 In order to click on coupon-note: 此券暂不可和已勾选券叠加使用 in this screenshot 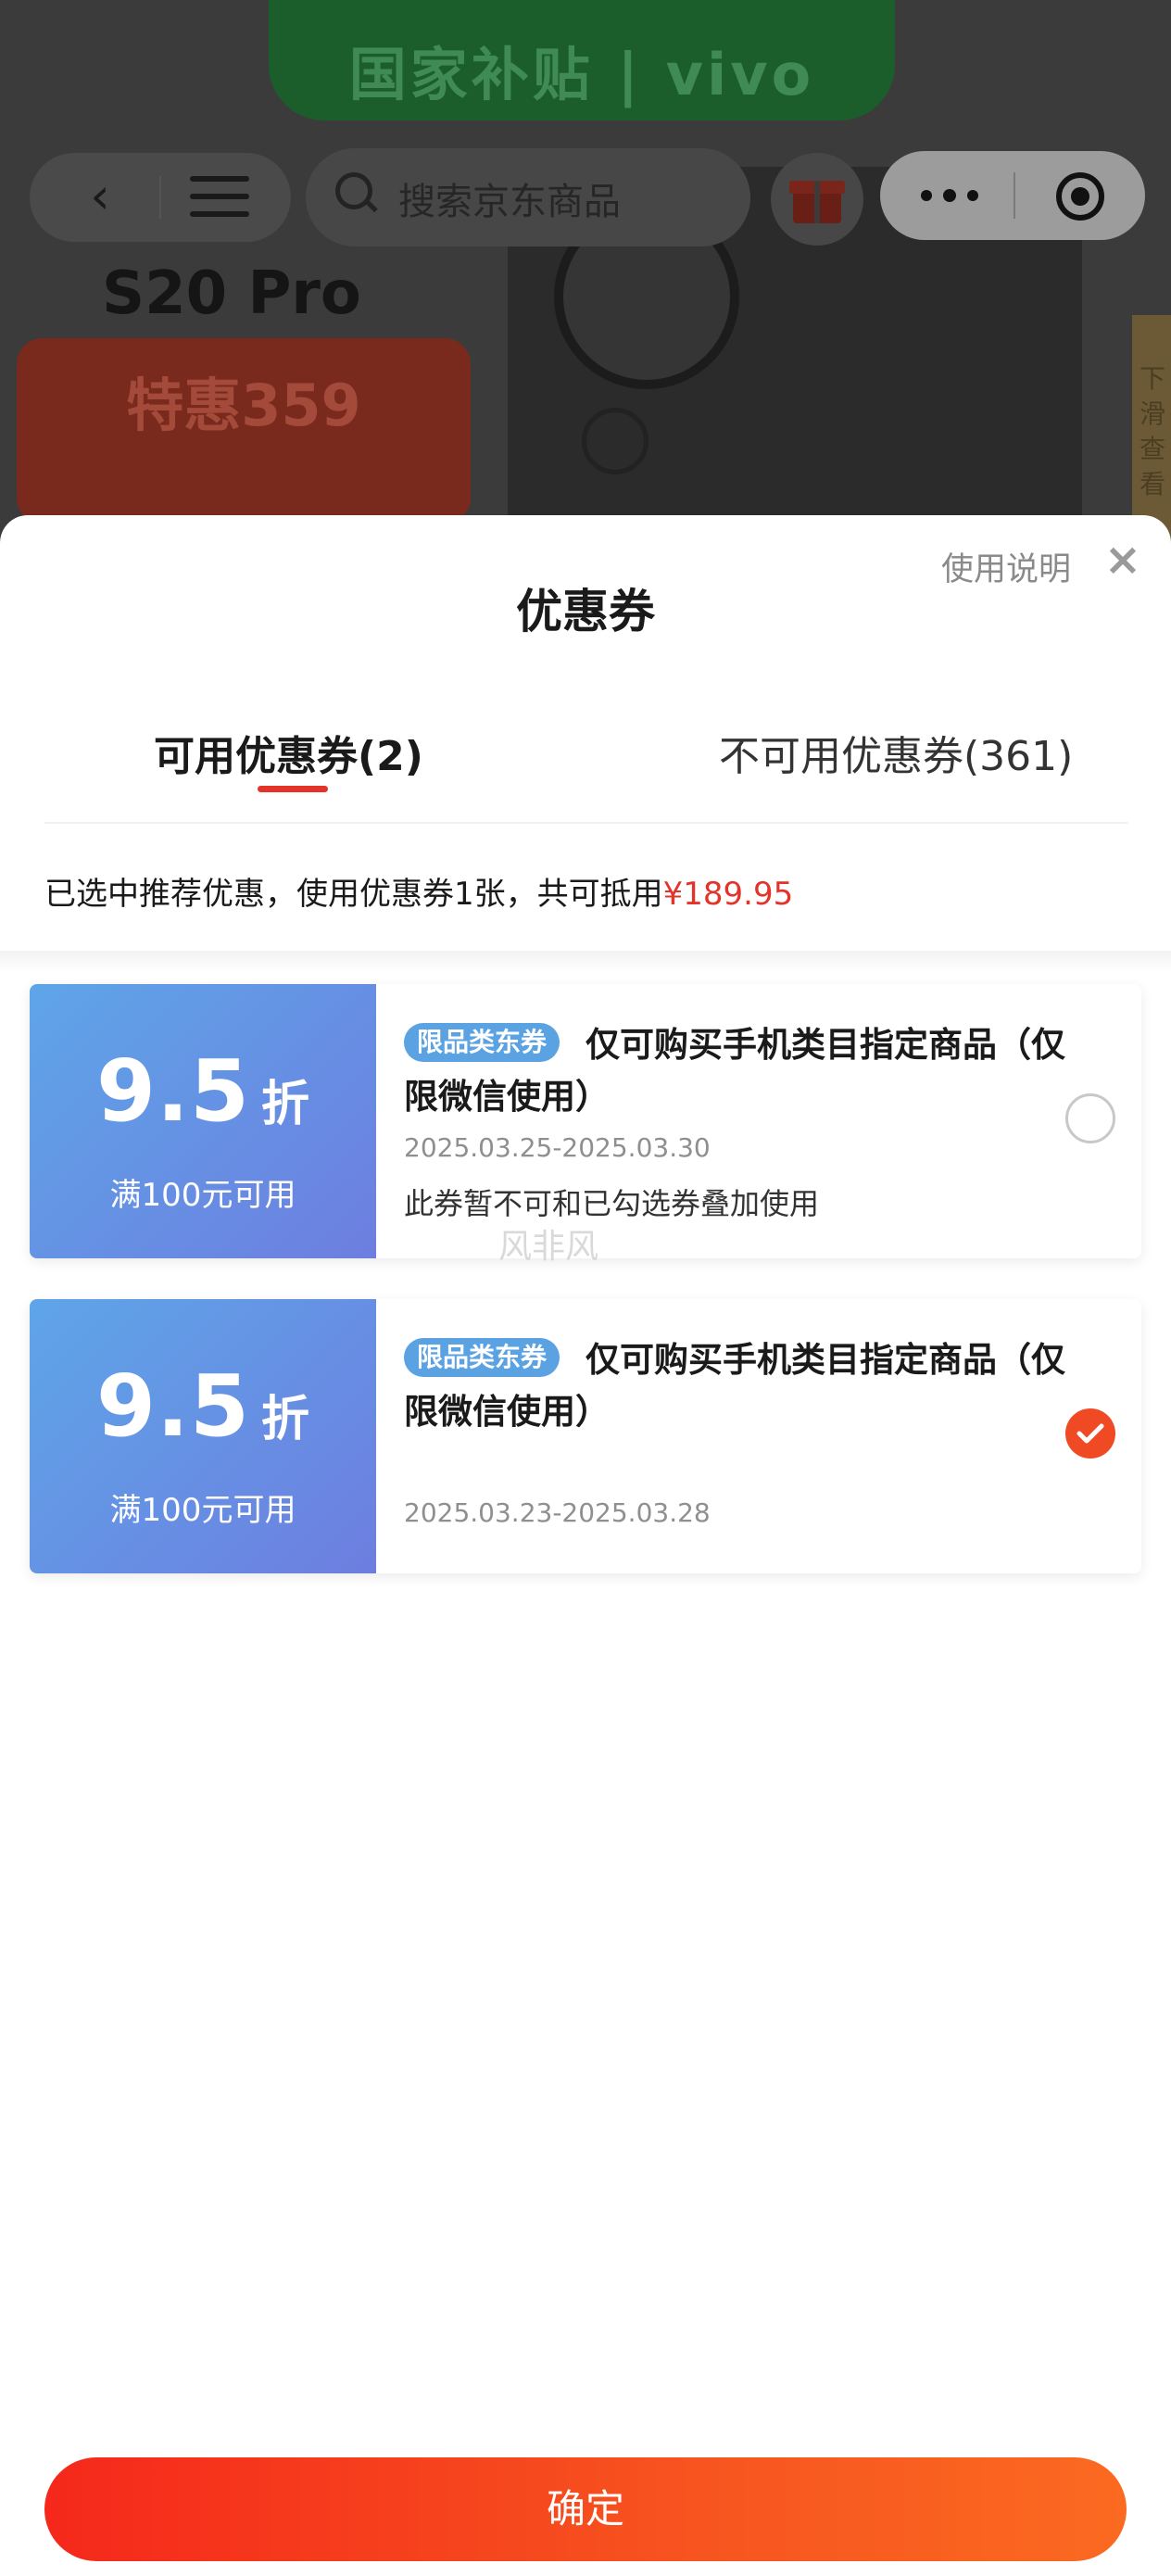, I will do `click(612, 1203)`.